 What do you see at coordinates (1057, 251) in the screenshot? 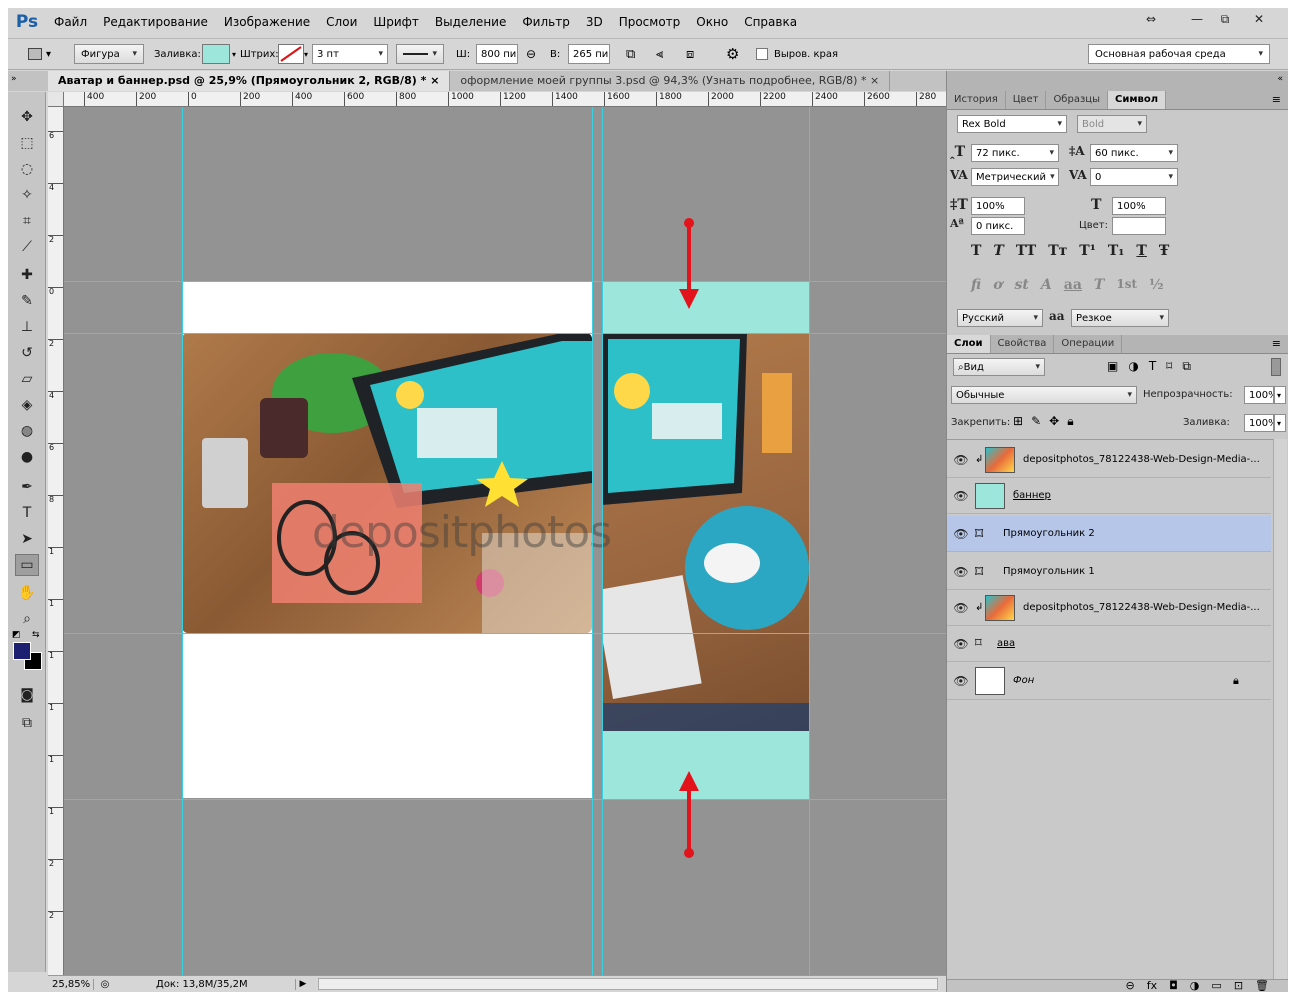
I see `small-caps-button: Tт` at bounding box center [1057, 251].